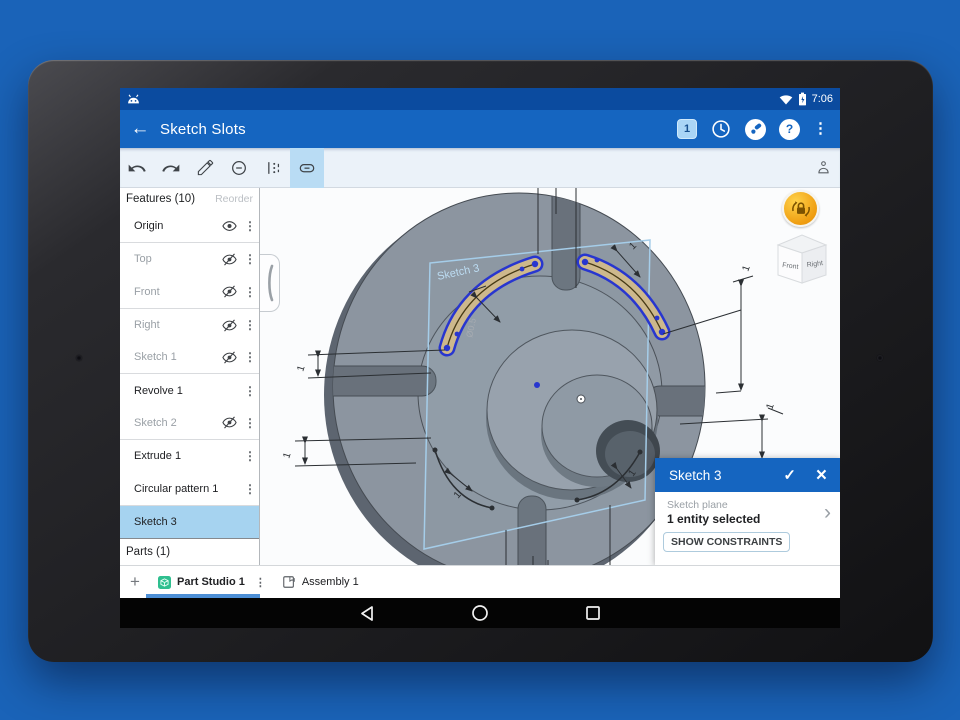 This screenshot has width=960, height=720. Describe the element at coordinates (802, 99) in the screenshot. I see `battery-charging-icon` at that location.